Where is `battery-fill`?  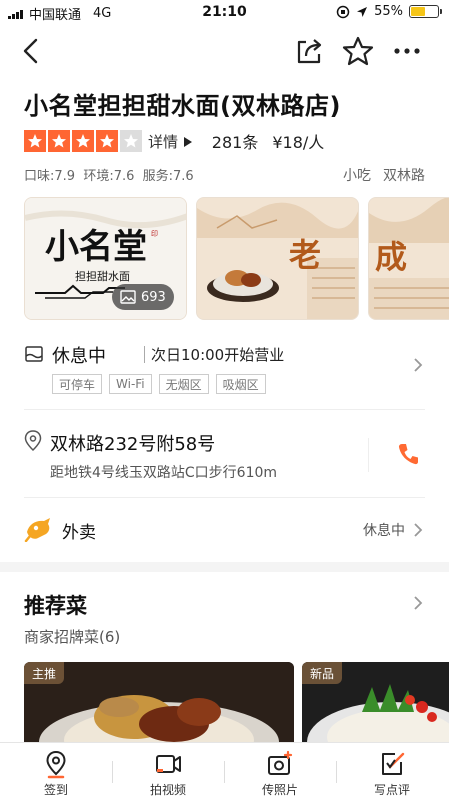 battery-fill is located at coordinates (418, 11).